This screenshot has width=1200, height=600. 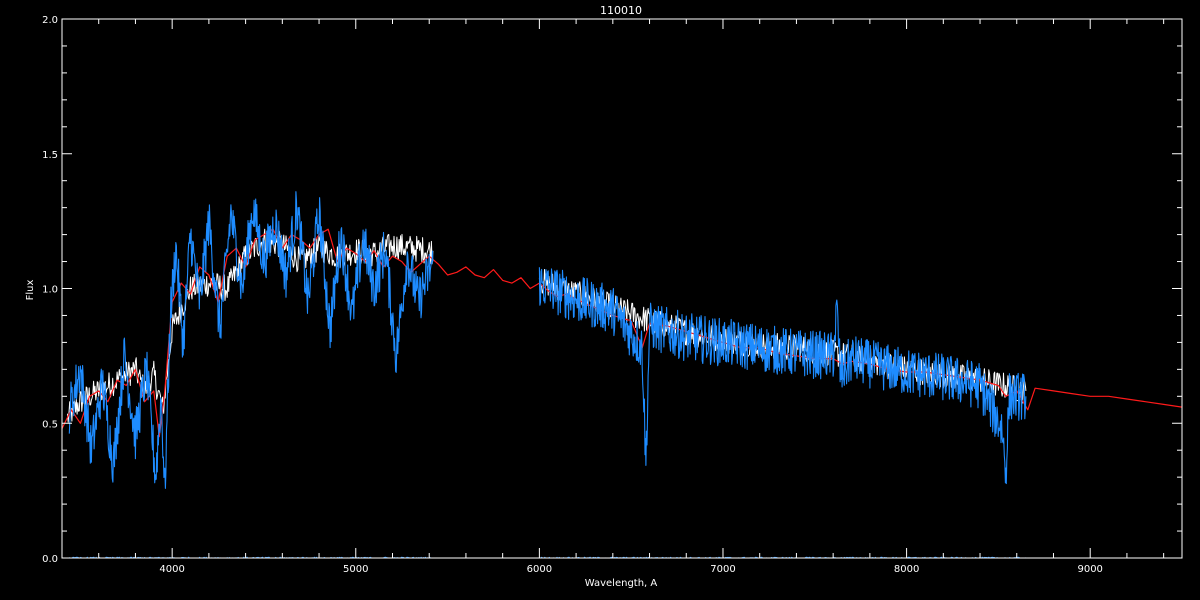 I want to click on y-tick-label: 0.0, so click(x=50, y=559).